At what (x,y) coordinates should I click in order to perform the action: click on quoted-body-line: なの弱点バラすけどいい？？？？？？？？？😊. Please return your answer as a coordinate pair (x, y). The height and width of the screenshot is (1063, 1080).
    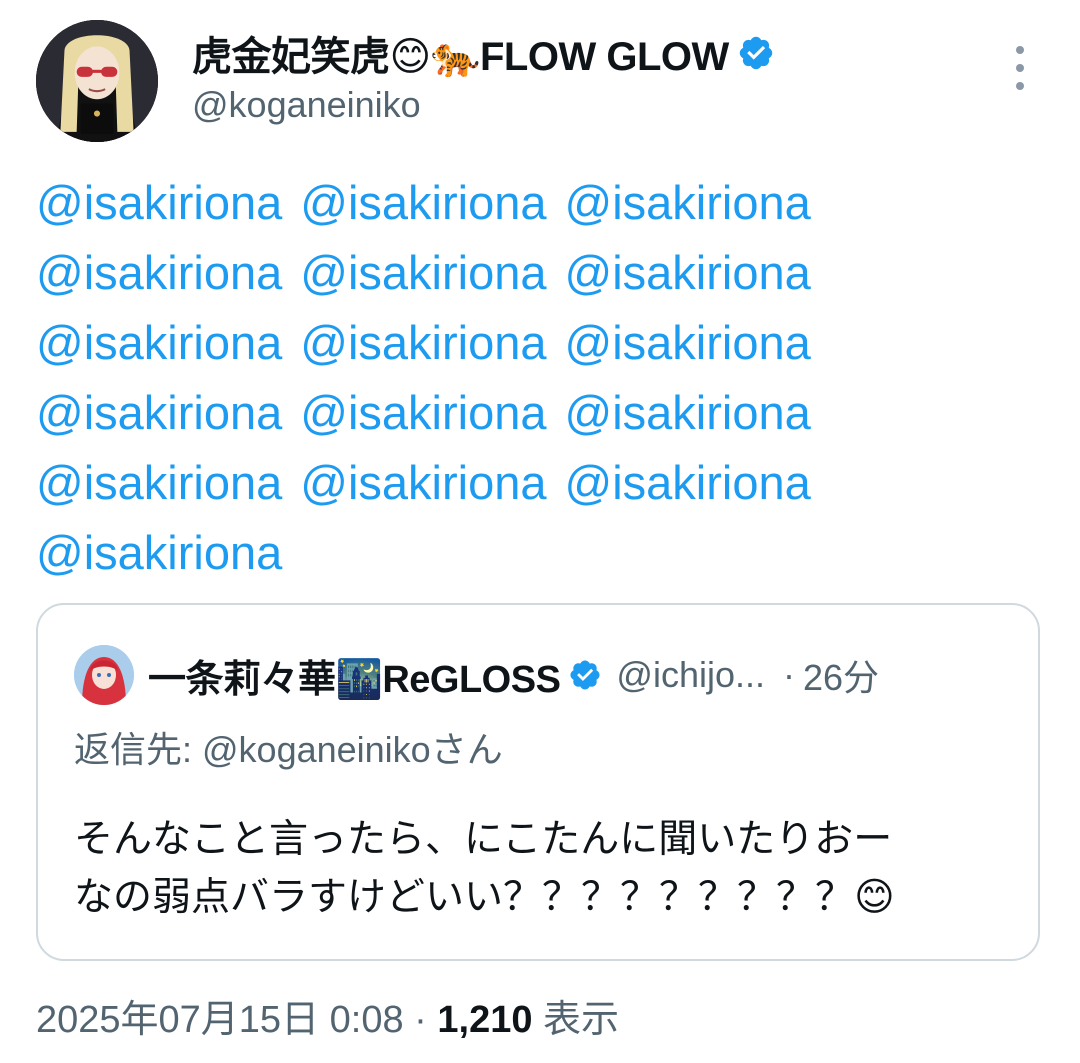
    Looking at the image, I should click on (484, 897).